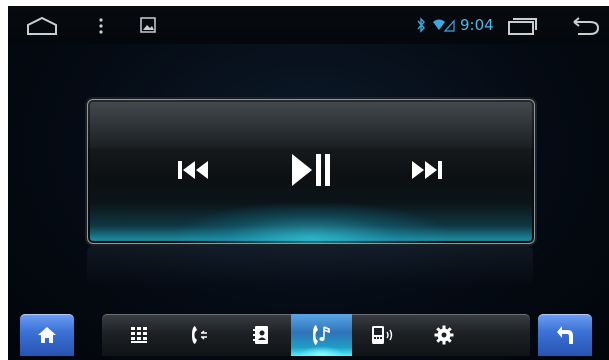 The width and height of the screenshot is (609, 360). I want to click on settings-gear-icon, so click(443, 335).